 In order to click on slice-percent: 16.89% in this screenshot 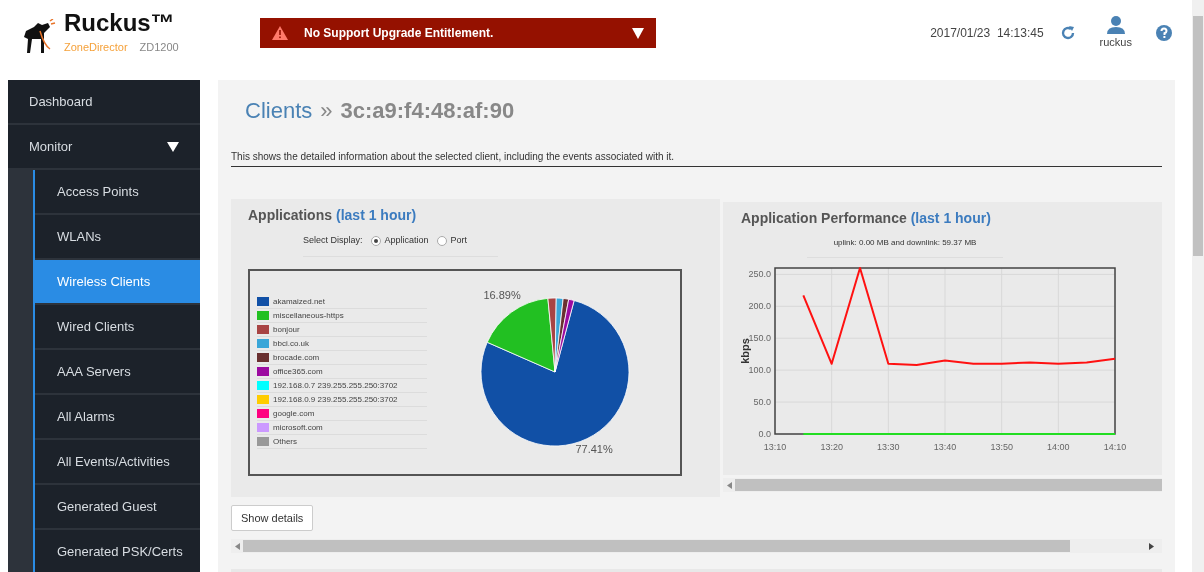, I will do `click(502, 294)`.